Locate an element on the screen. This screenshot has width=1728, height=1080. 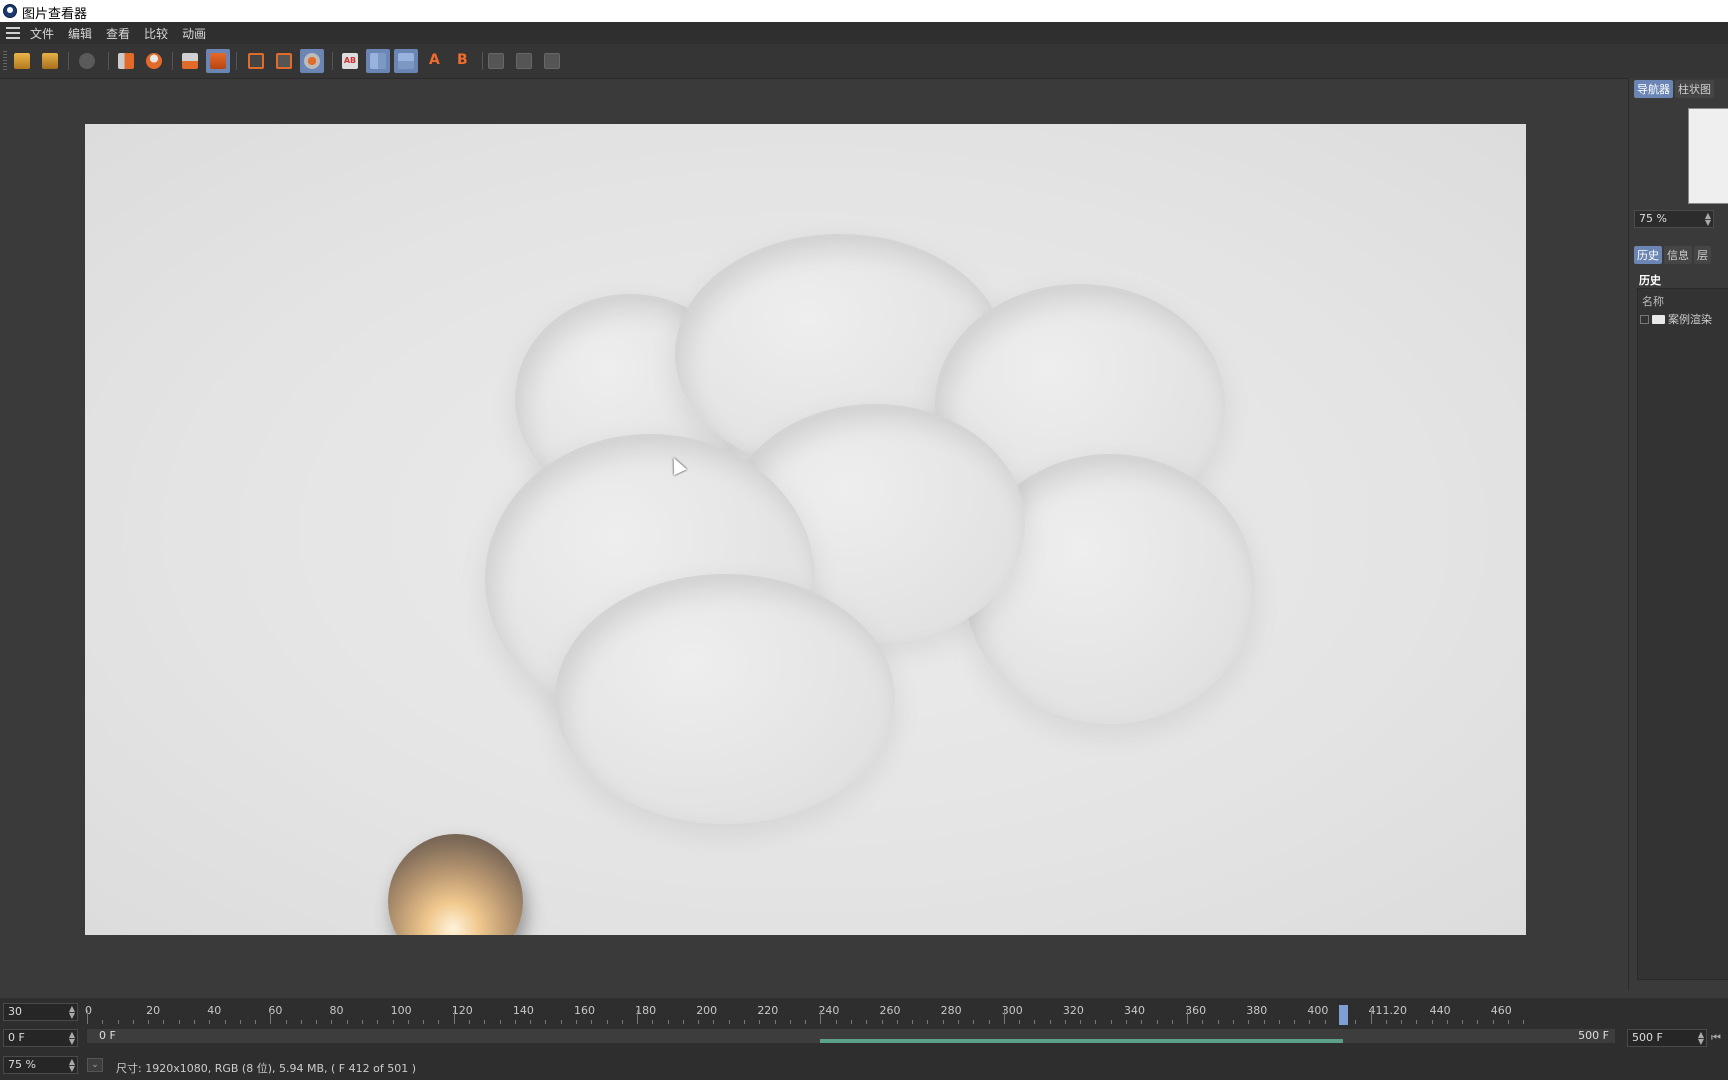
navigator-zoom-value: 75 % is located at coordinates (1653, 218).